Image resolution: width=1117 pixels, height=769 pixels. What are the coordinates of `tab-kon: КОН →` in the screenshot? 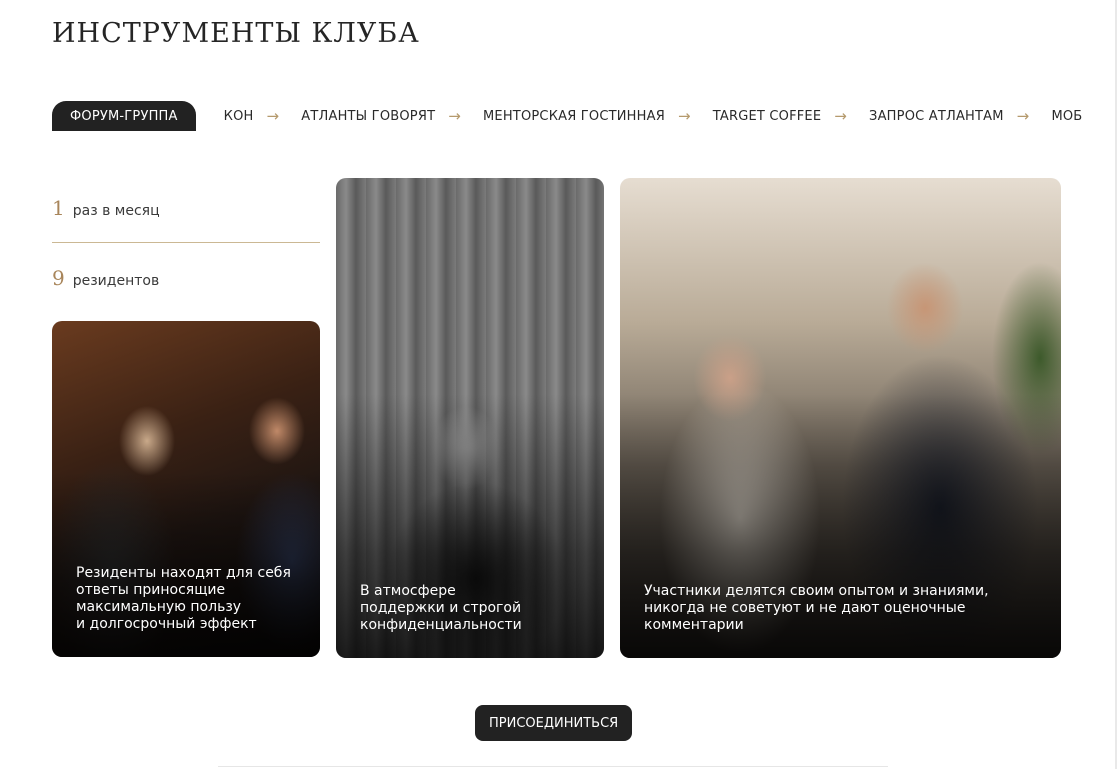 It's located at (252, 116).